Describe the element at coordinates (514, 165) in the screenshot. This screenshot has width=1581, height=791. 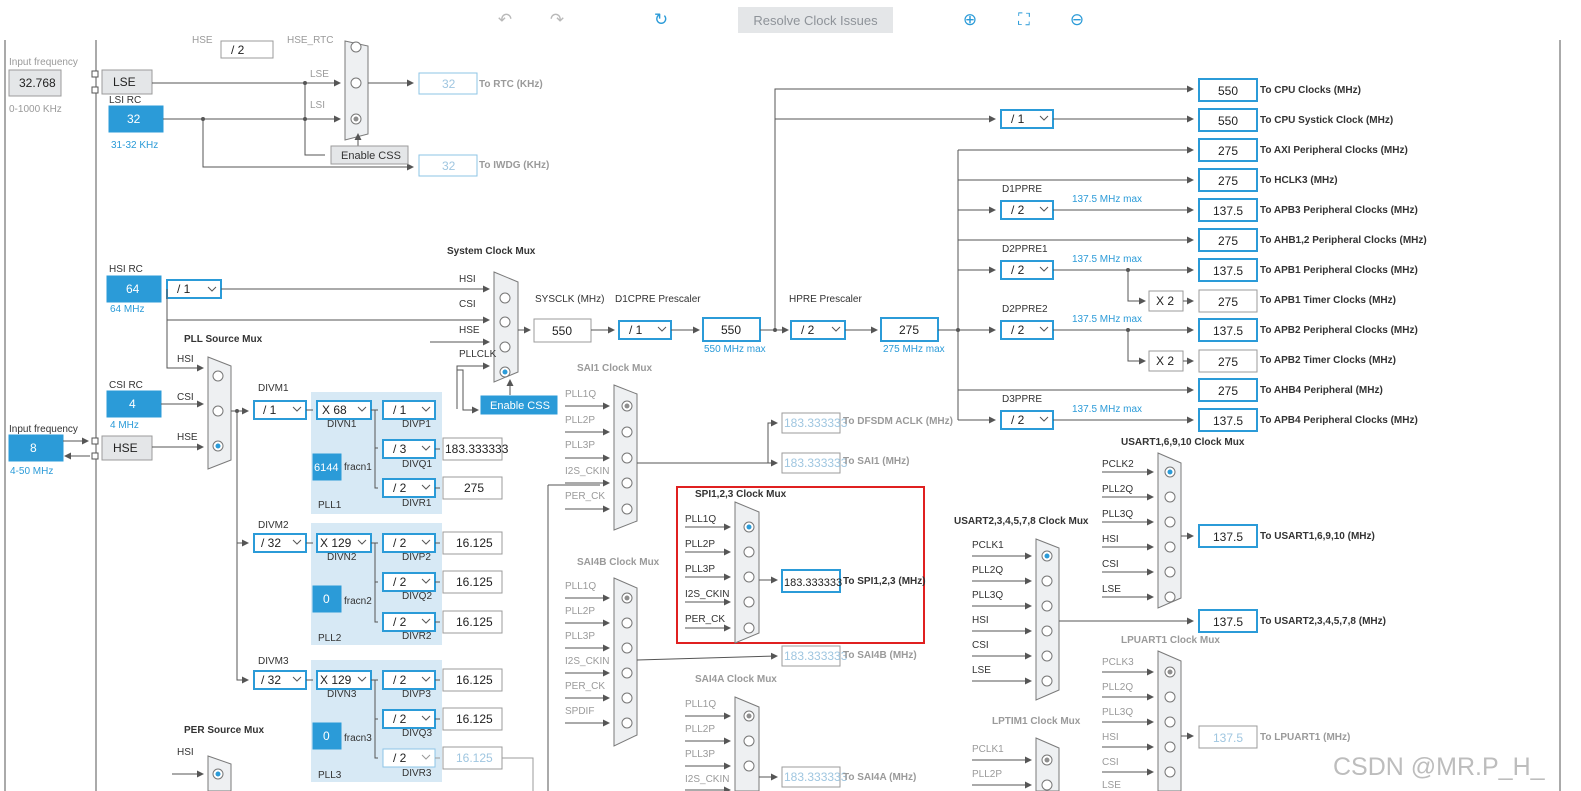
I see `iwdg-output-label: To IWDG (KHz)` at that location.